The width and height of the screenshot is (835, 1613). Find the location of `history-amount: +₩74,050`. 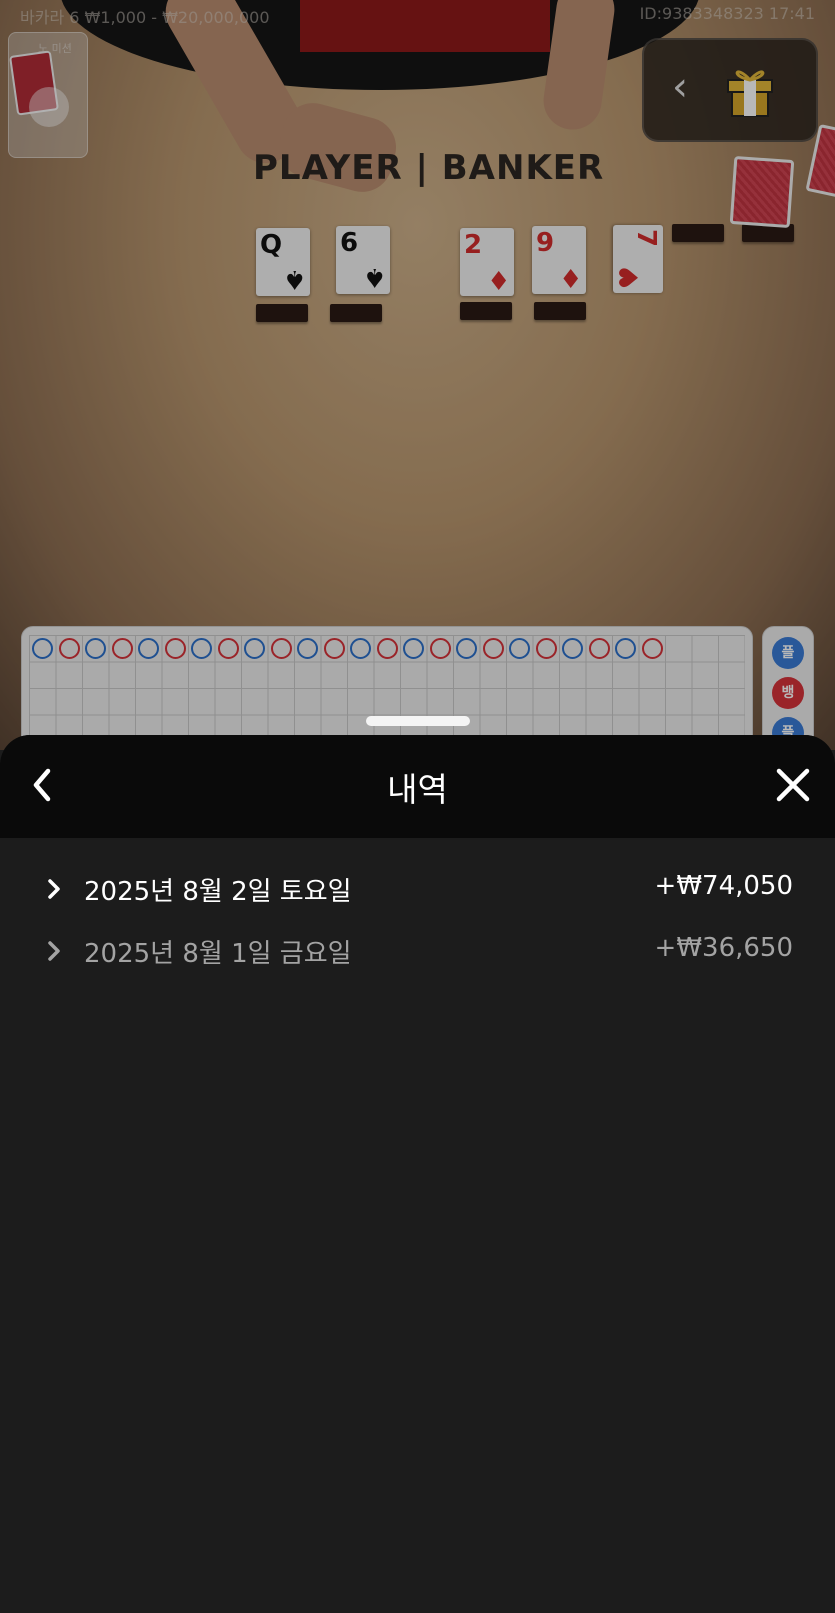

history-amount: +₩74,050 is located at coordinates (723, 886).